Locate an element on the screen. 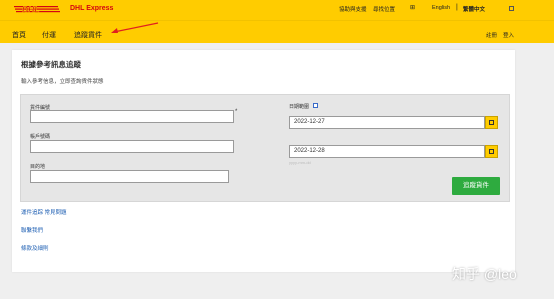 The height and width of the screenshot is (299, 554). date-format-hint: yyyy-mm-dd is located at coordinates (300, 162).